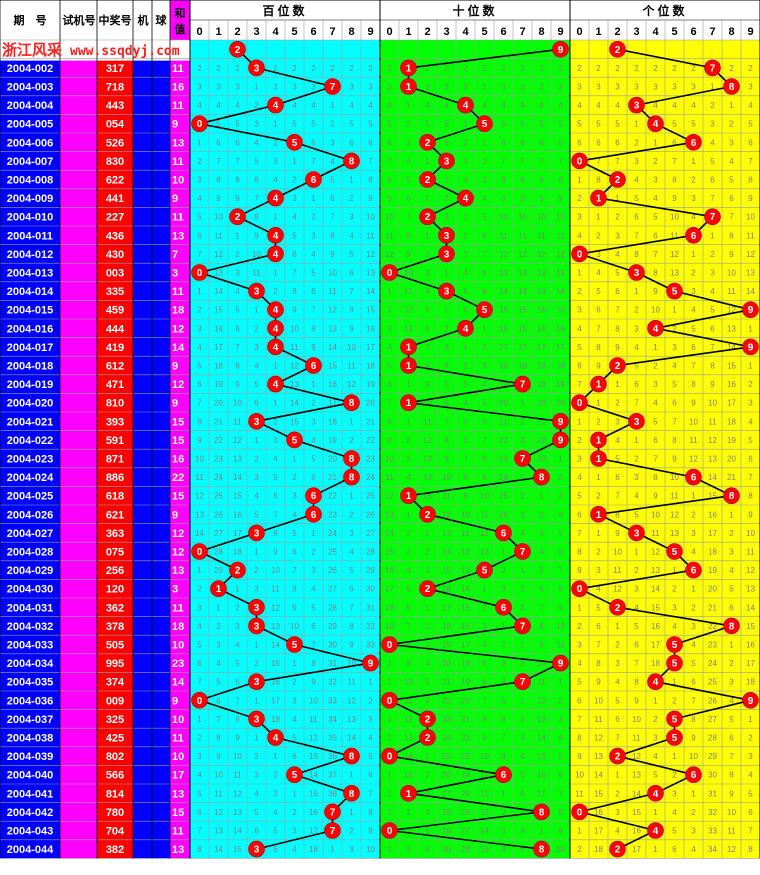 The height and width of the screenshot is (875, 760). What do you see at coordinates (731, 440) in the screenshot?
I see `units-miss-count: 19` at bounding box center [731, 440].